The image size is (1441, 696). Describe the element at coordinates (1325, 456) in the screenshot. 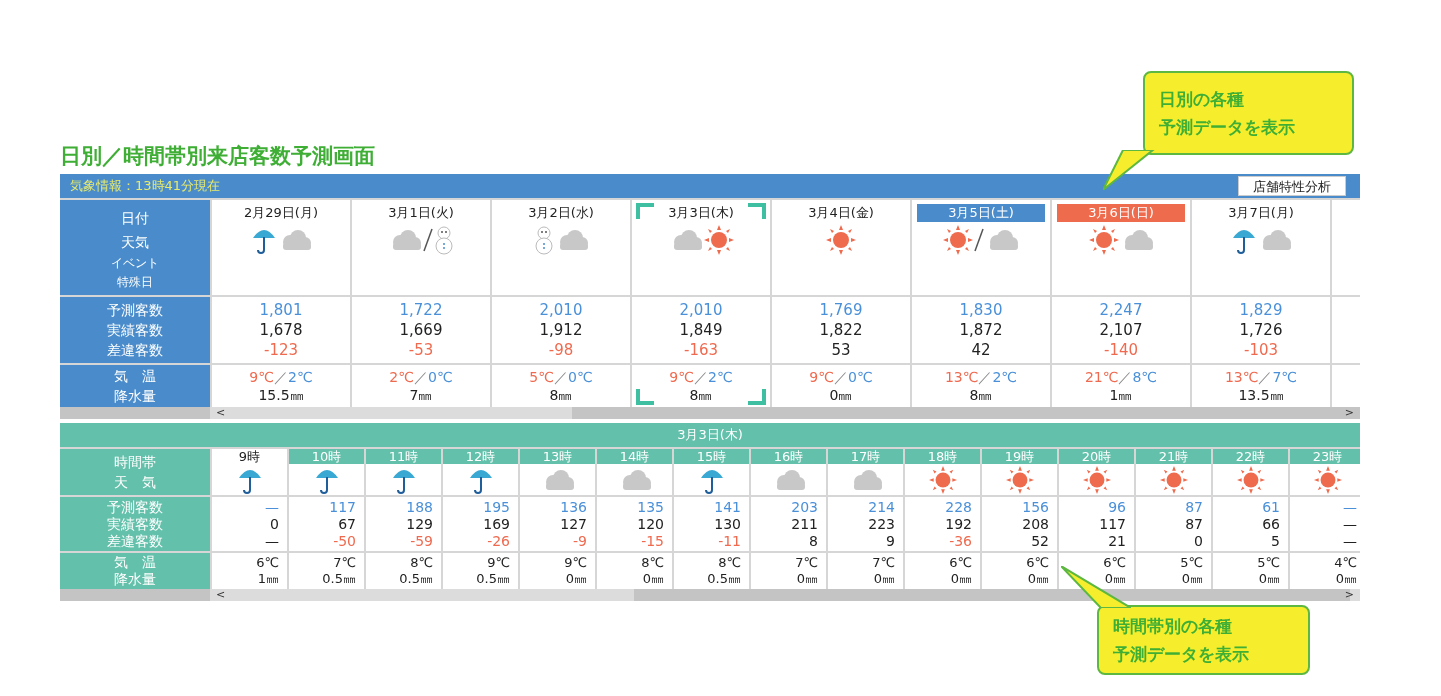

I see `hour-tab: 23時` at that location.